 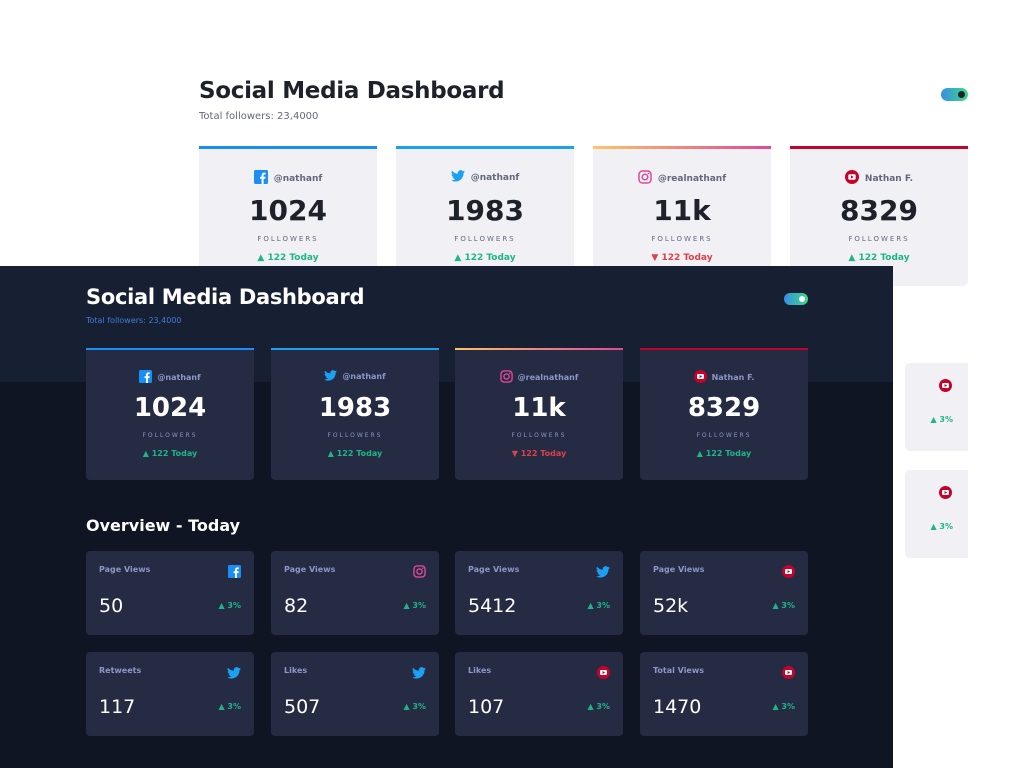 What do you see at coordinates (117, 707) in the screenshot?
I see `metric-value: 117` at bounding box center [117, 707].